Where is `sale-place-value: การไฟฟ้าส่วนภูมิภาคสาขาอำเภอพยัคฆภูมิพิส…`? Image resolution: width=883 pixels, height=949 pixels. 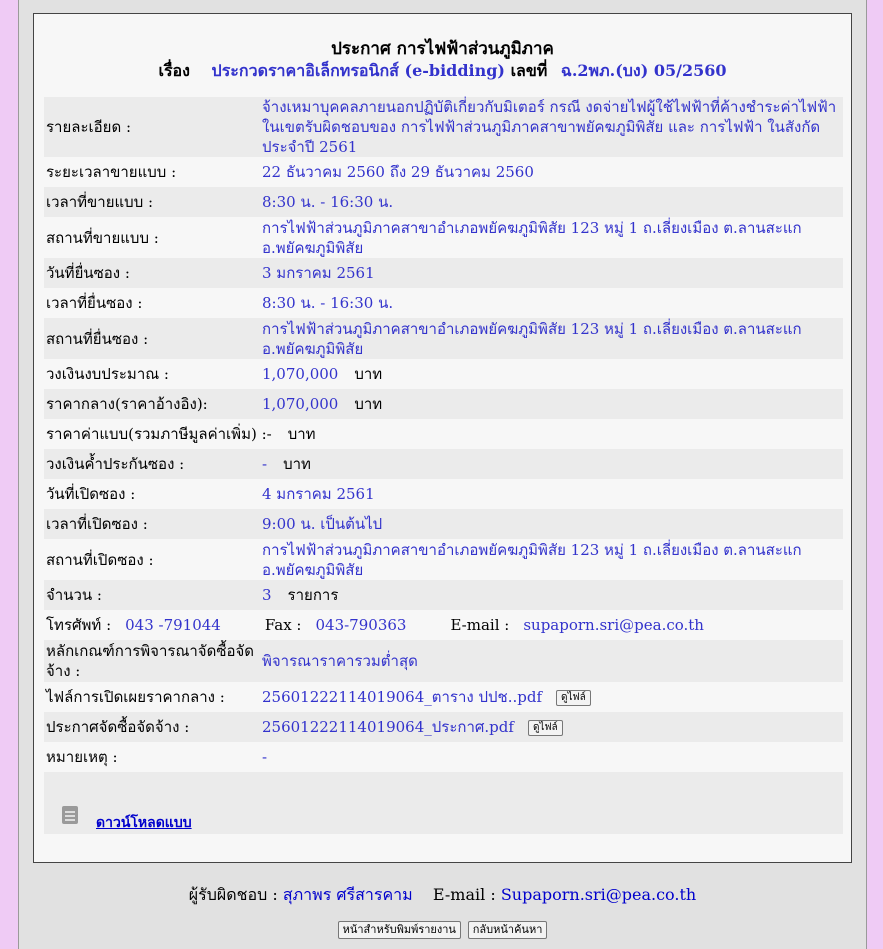 sale-place-value: การไฟฟ้าส่วนภูมิภาคสาขาอำเภอพยัคฆภูมิพิส… is located at coordinates (532, 237).